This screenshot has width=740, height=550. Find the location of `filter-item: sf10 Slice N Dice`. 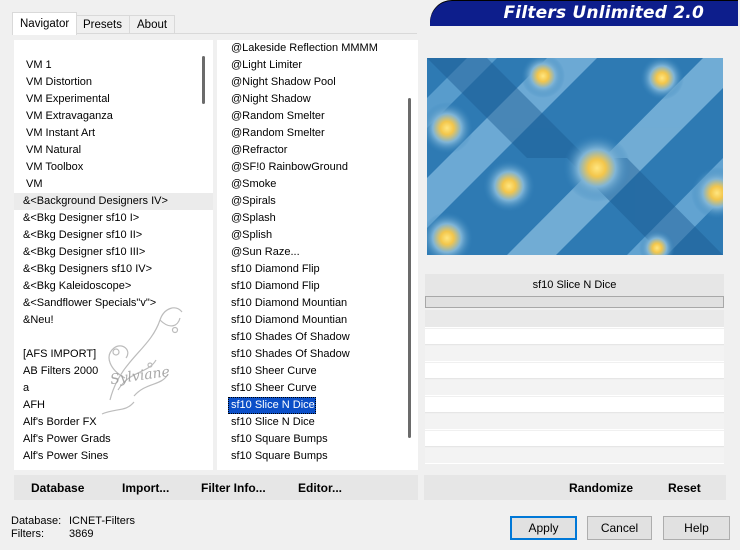

filter-item: sf10 Slice N Dice is located at coordinates (317, 422).